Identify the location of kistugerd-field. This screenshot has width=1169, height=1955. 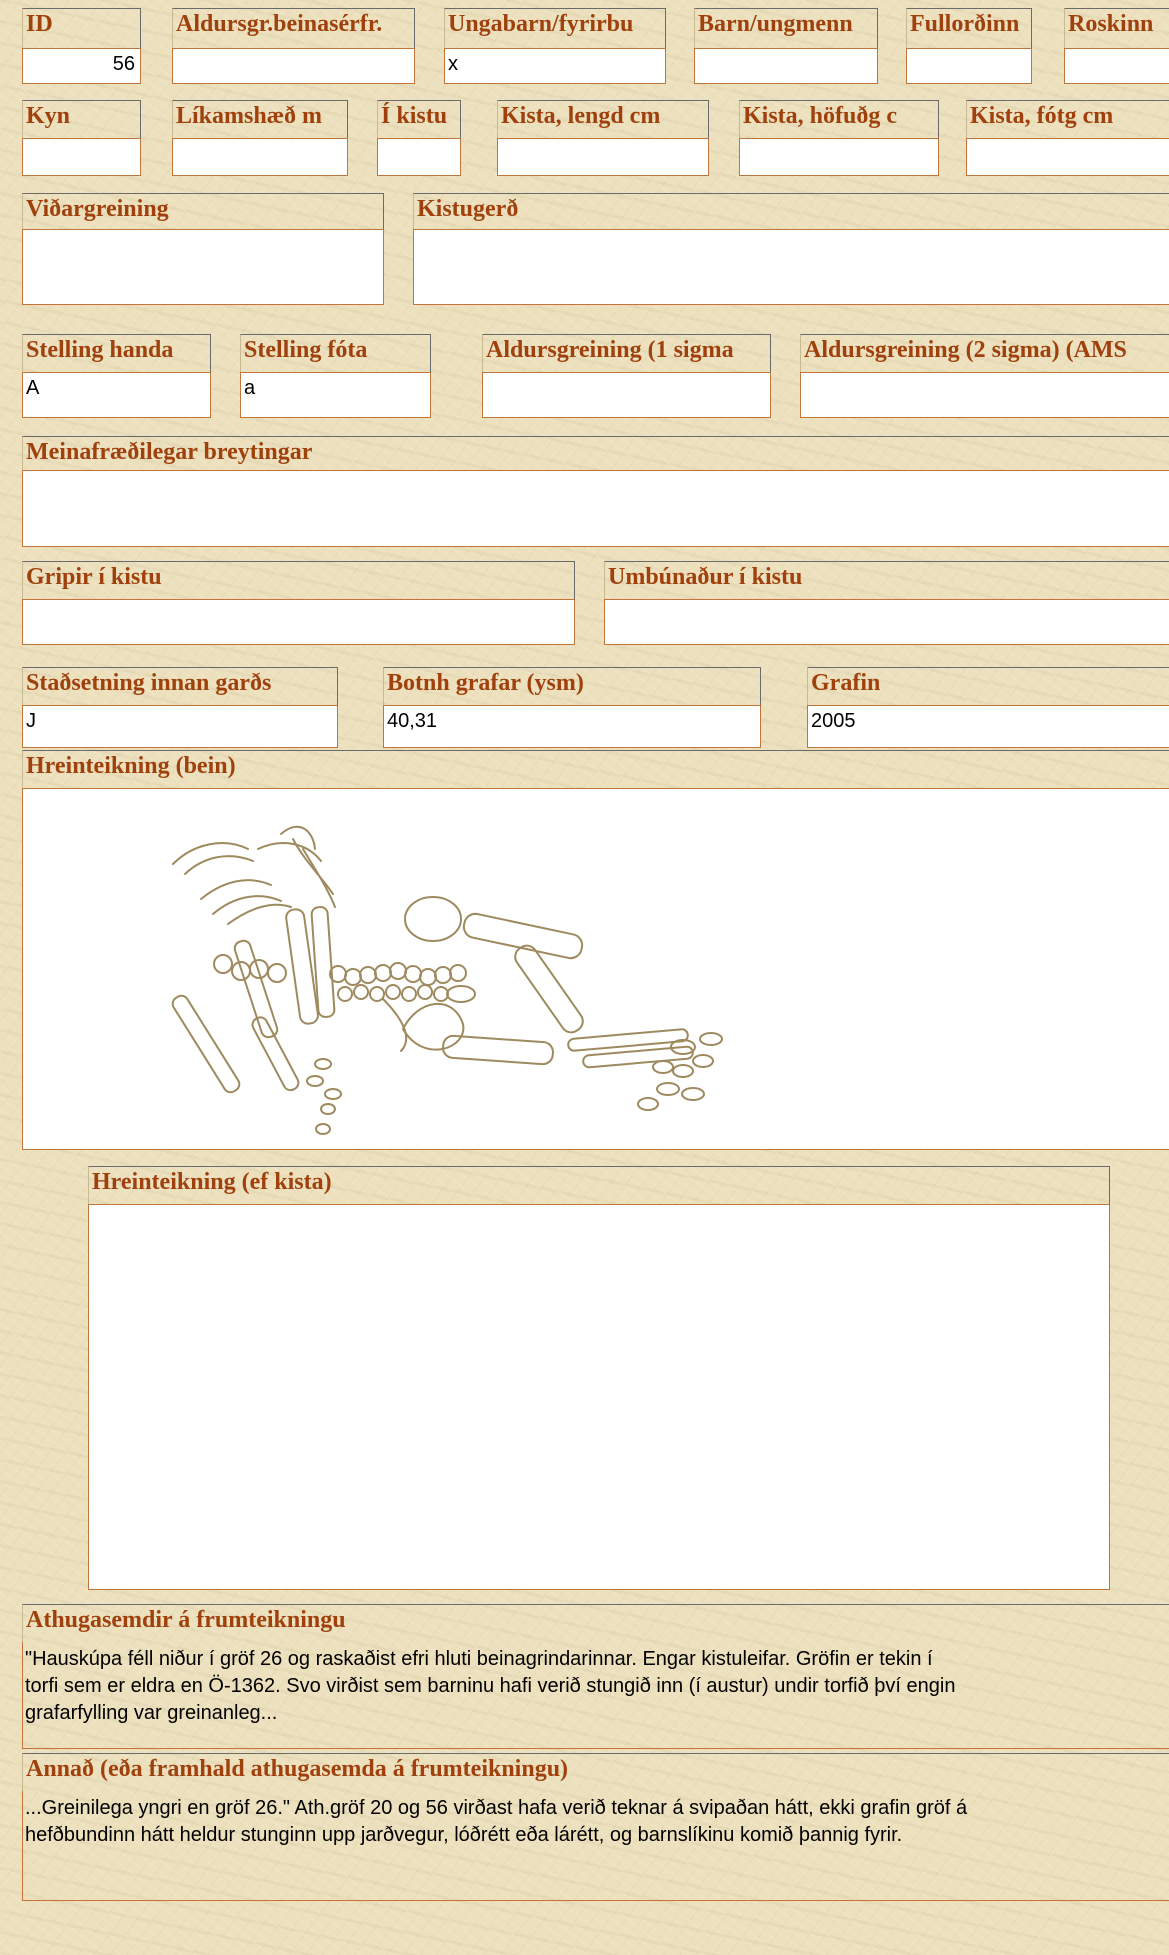
(791, 267).